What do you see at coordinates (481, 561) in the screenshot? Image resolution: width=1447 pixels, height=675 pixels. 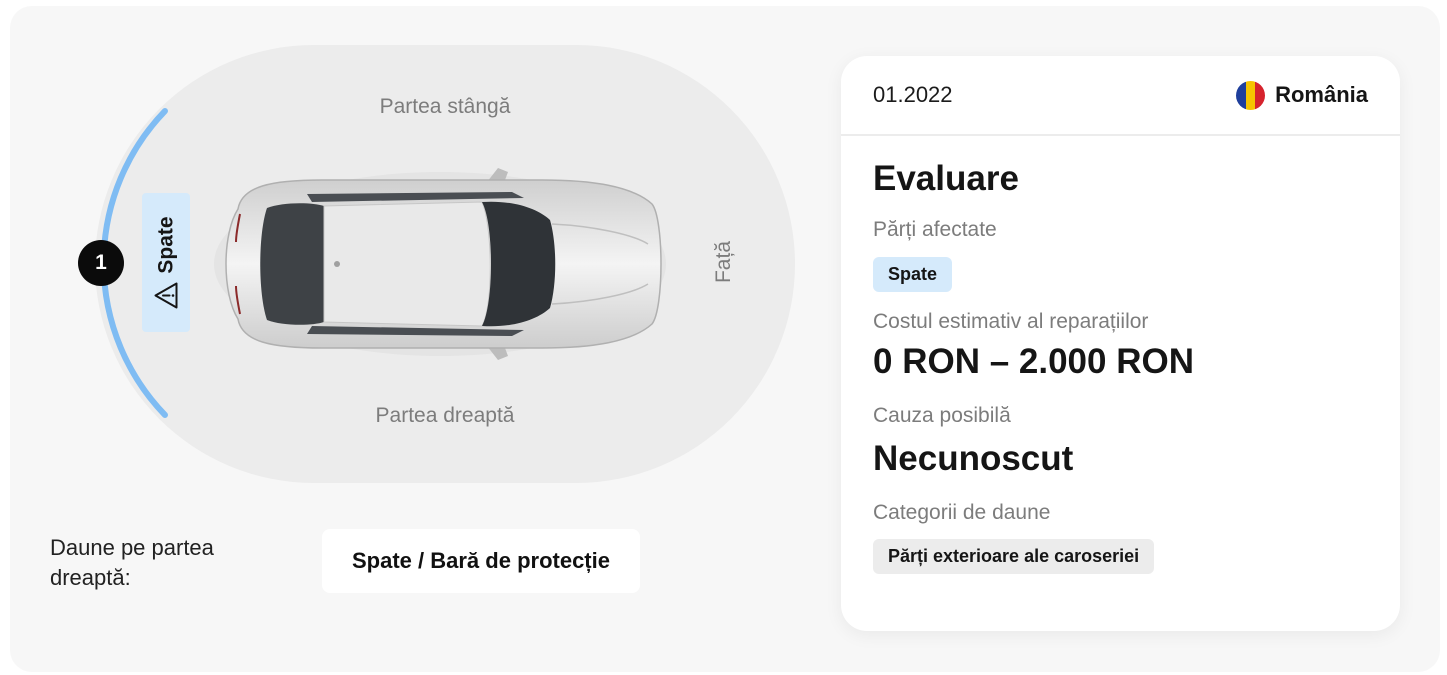 I see `damage-location-value: Spate / Bară de protecție` at bounding box center [481, 561].